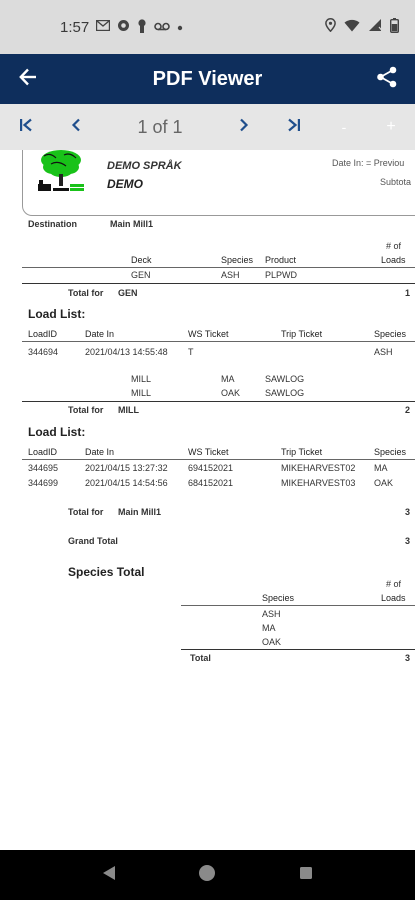 The image size is (415, 900). Describe the element at coordinates (141, 379) in the screenshot. I see `mill-deck-1: MILL` at that location.